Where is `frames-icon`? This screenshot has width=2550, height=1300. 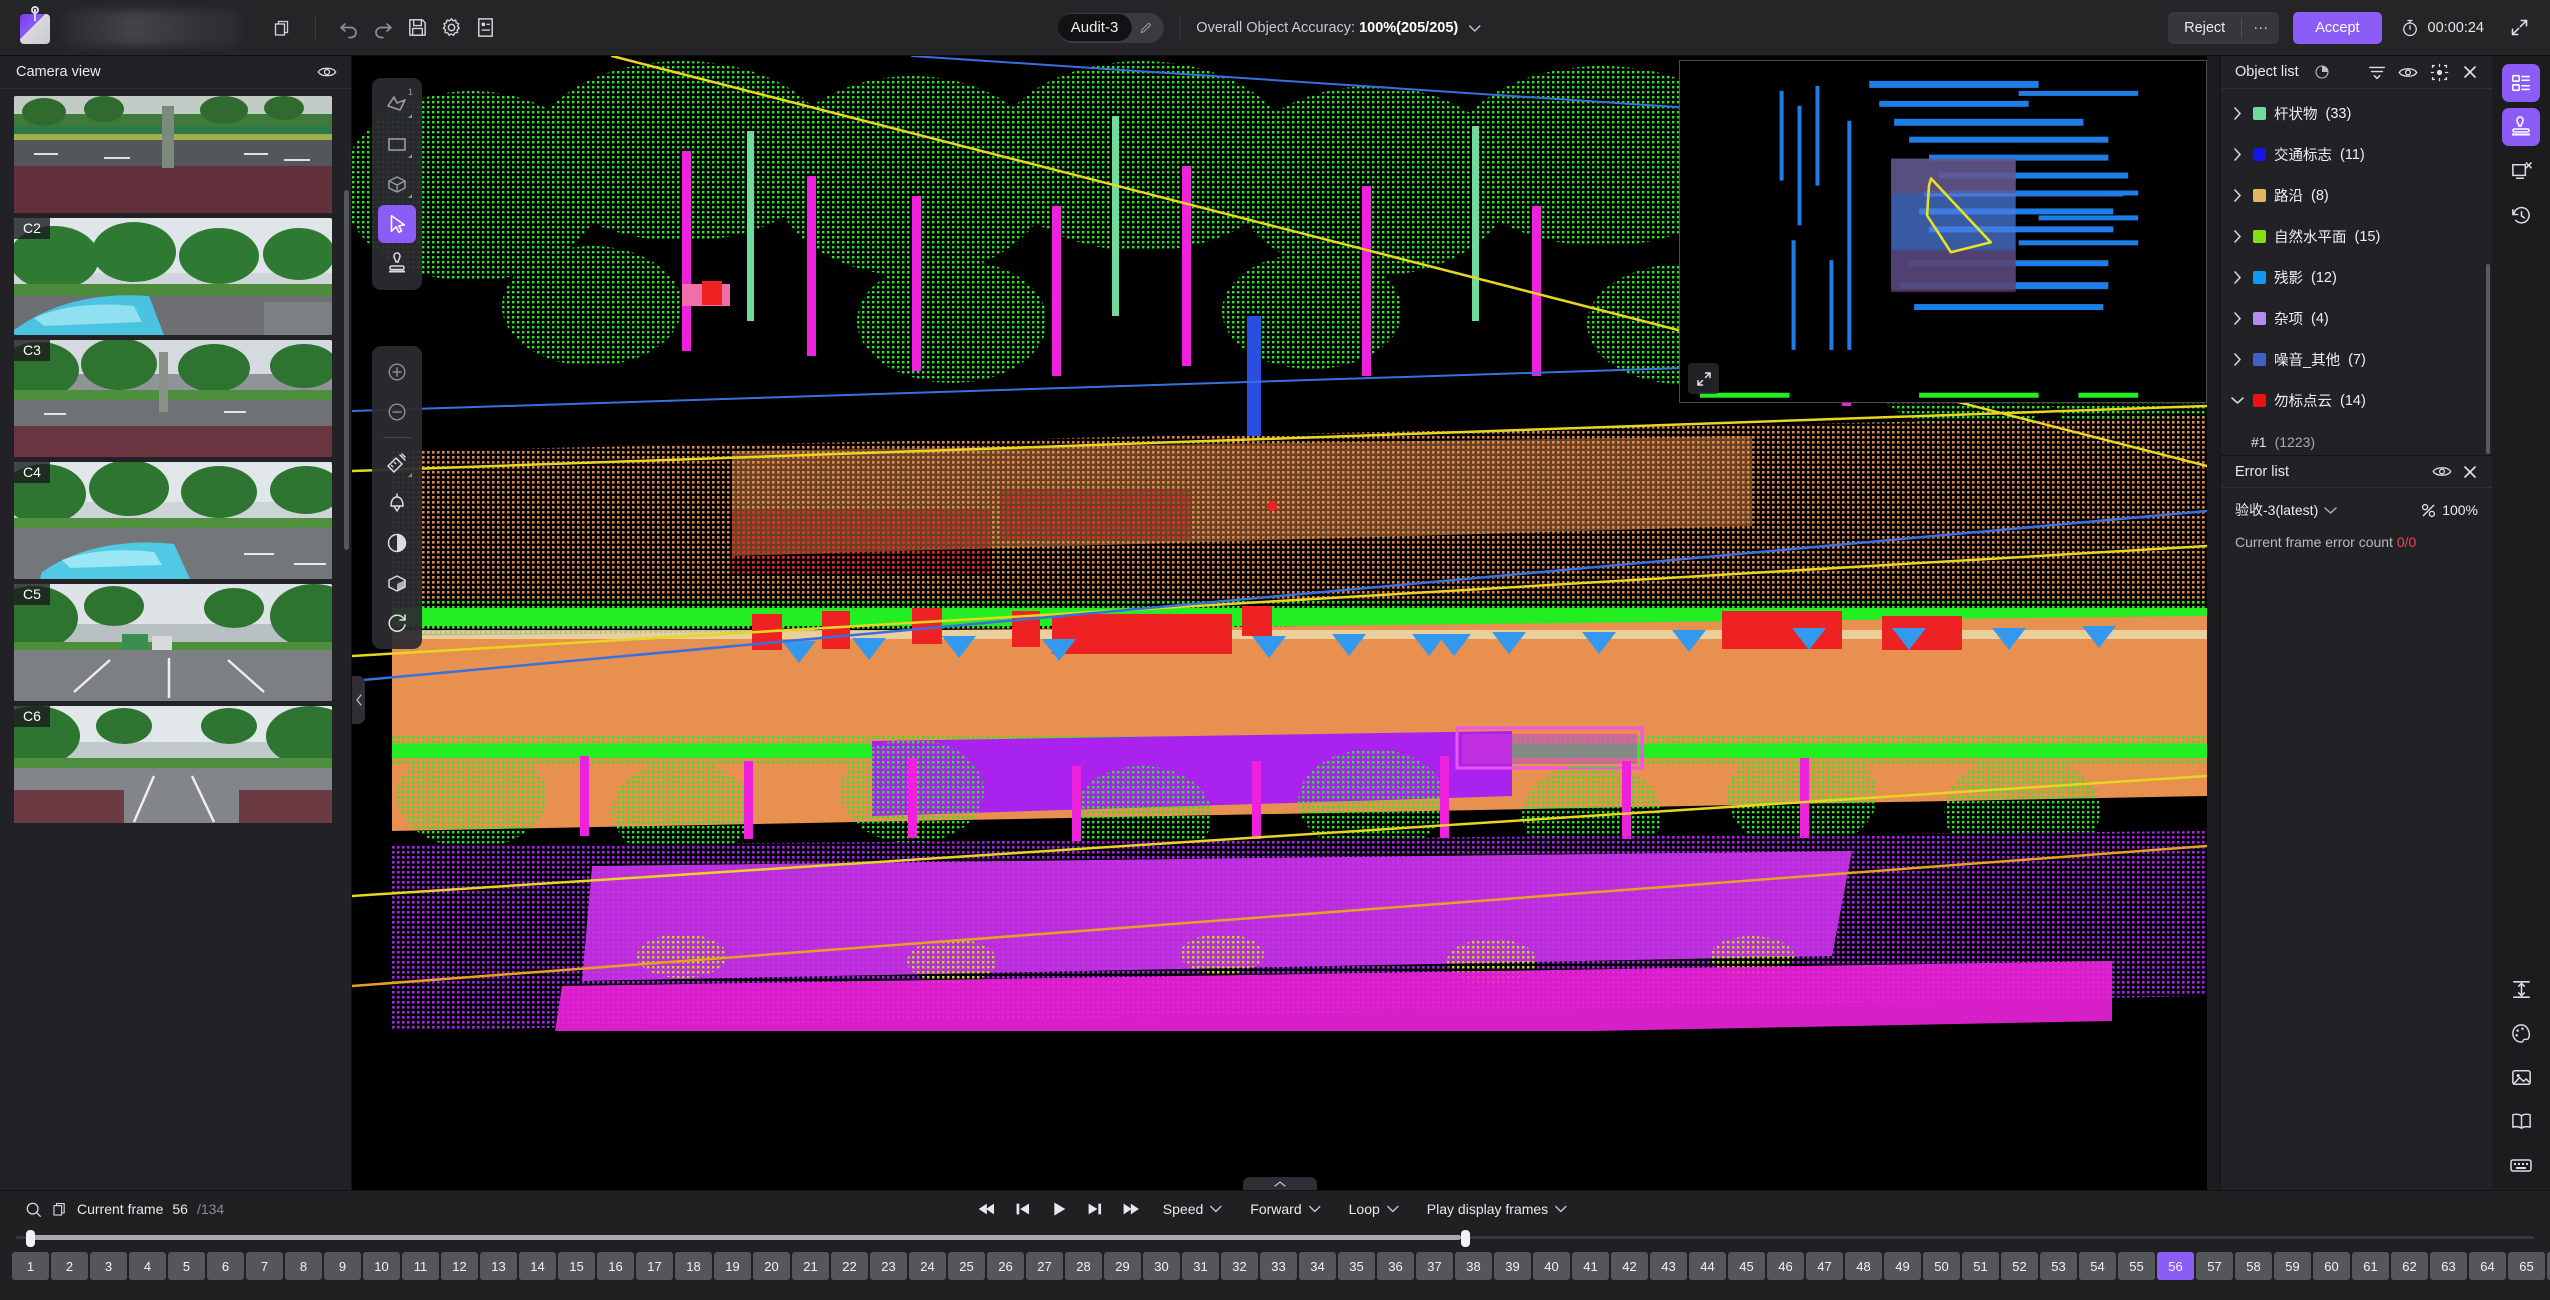 frames-icon is located at coordinates (59, 1209).